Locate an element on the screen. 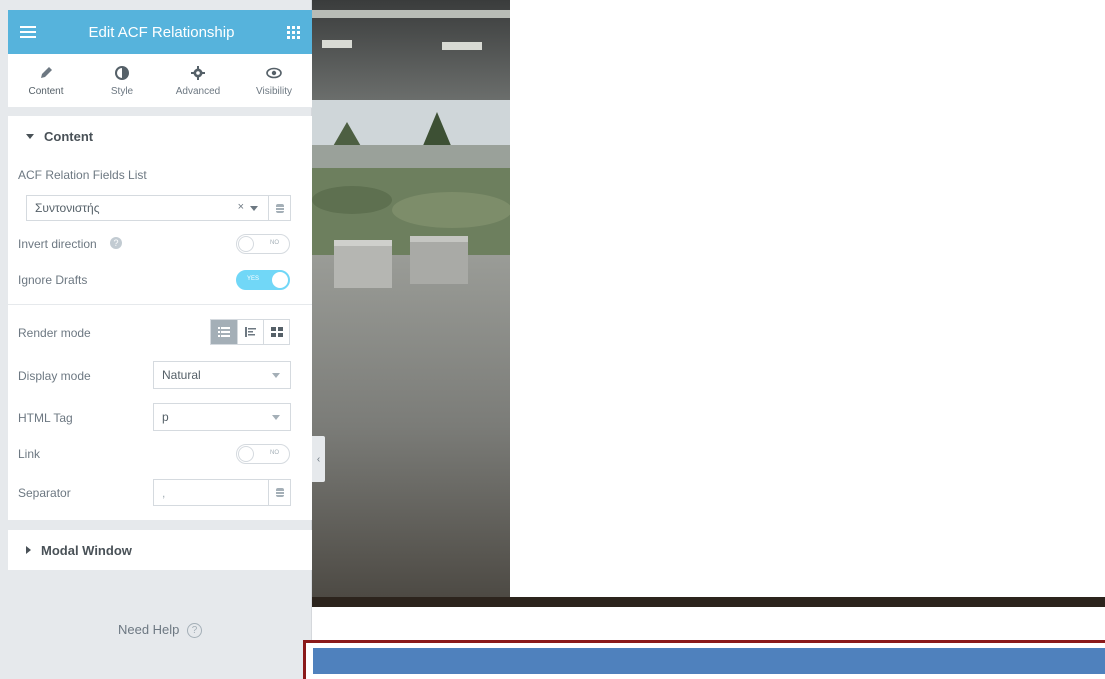 Image resolution: width=1105 pixels, height=679 pixels. tab-style: Style is located at coordinates (122, 80).